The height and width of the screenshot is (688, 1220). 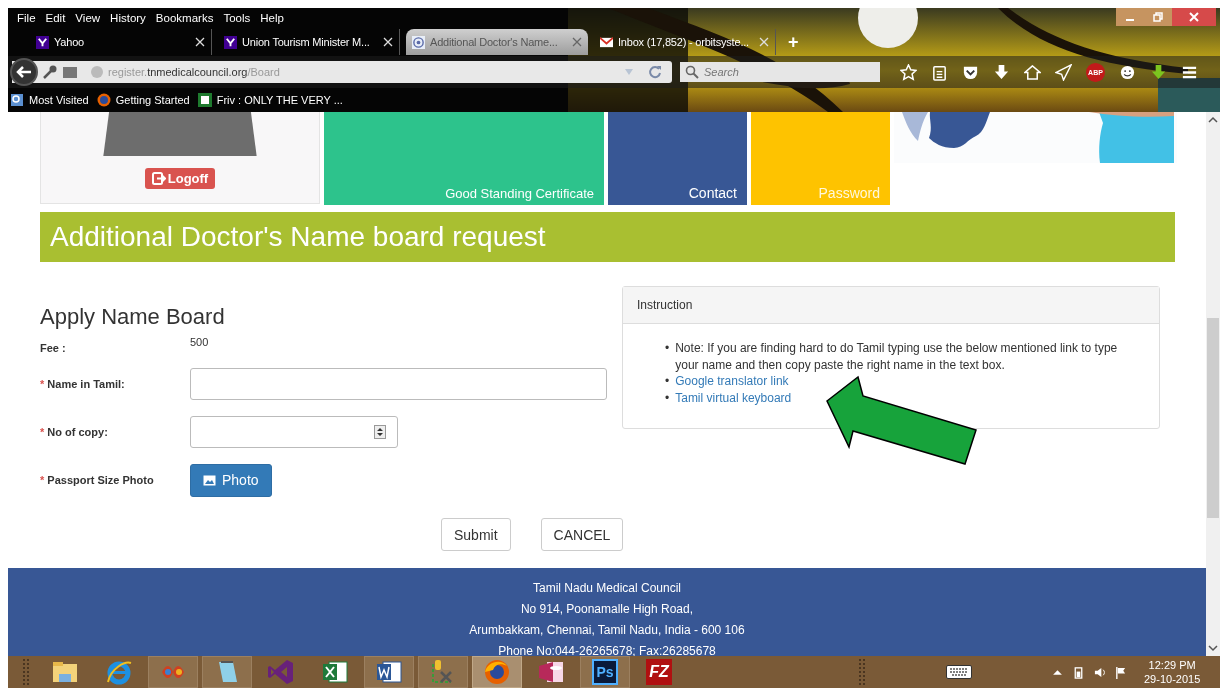 I want to click on link: Google translator link, so click(x=732, y=381).